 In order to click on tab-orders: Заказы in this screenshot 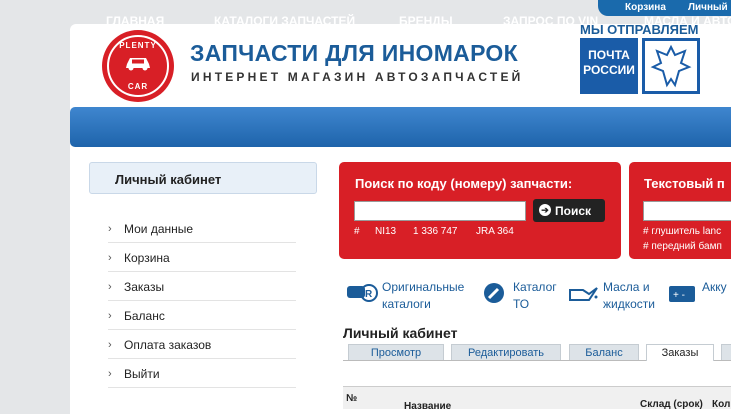, I will do `click(680, 352)`.